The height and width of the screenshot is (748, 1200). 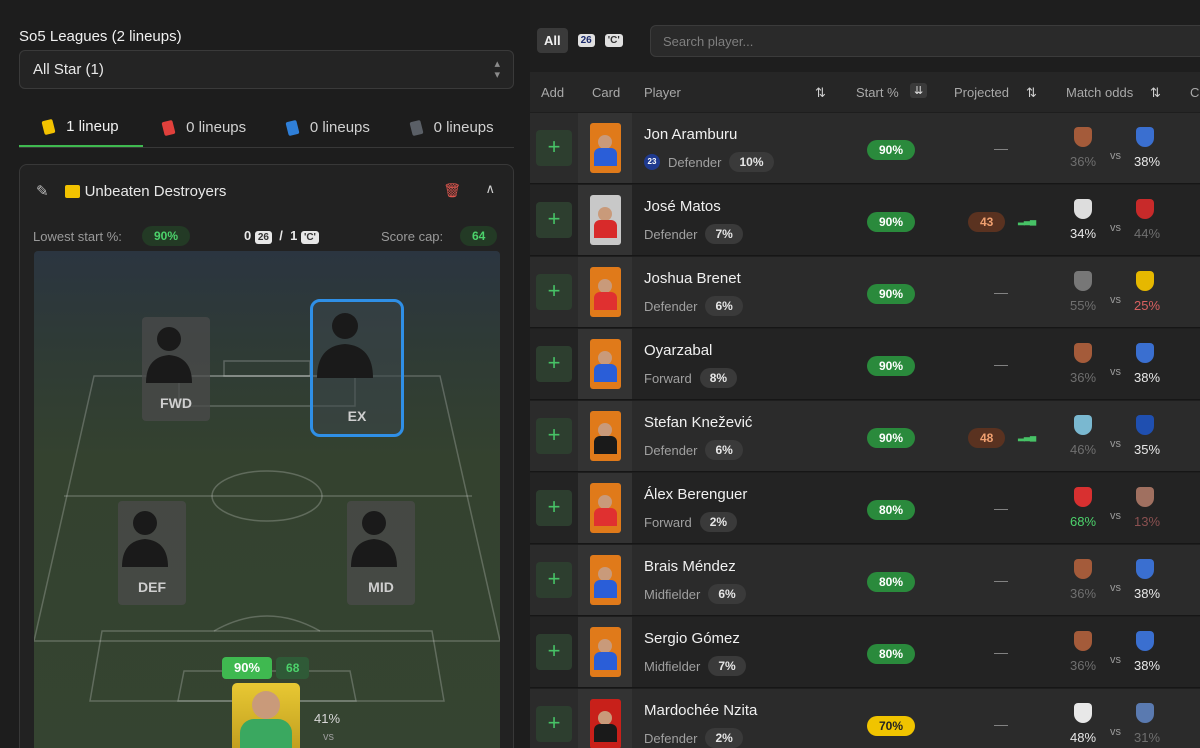 I want to click on table-row: + Sergio Gómez Midfielder 7% 80% — 36% vs 38%, so click(x=865, y=652).